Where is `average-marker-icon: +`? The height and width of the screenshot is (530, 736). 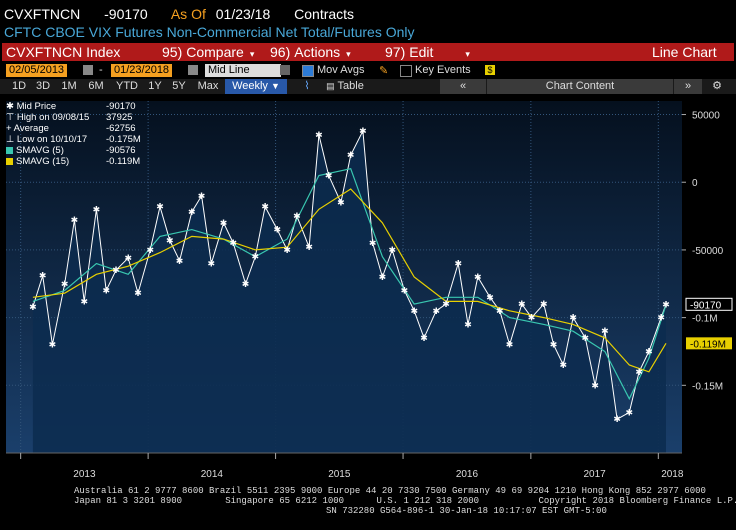 average-marker-icon: + is located at coordinates (10, 128).